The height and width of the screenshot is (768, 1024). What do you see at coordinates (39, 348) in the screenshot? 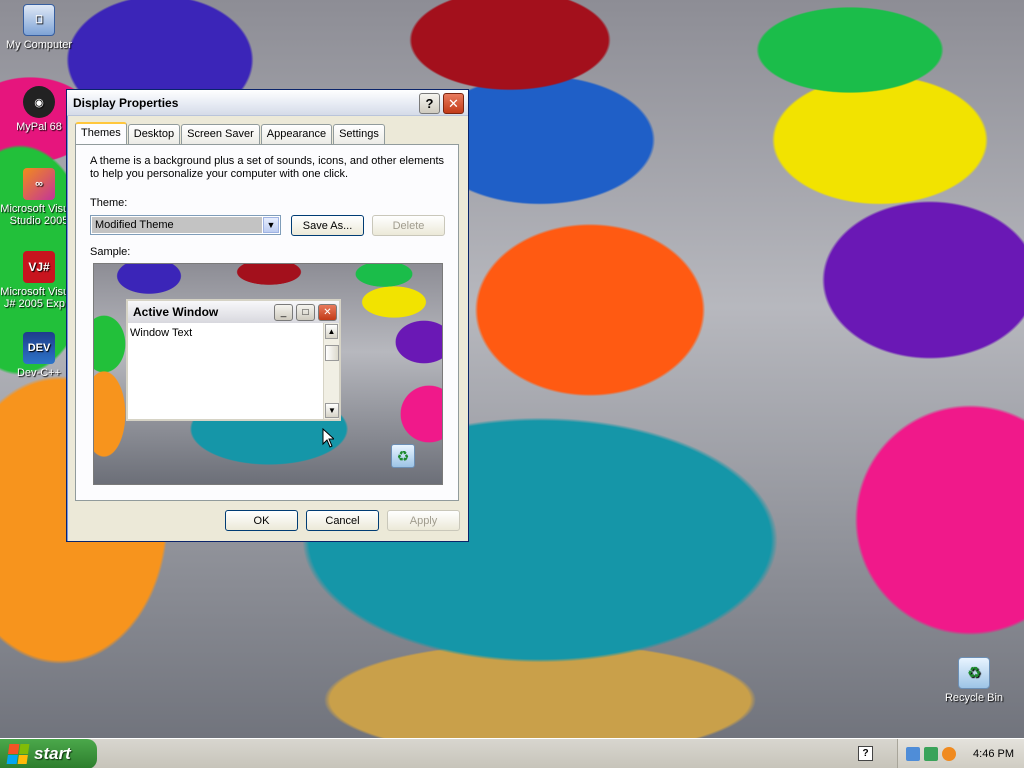
I see `dev-cpp-icon: DEV` at bounding box center [39, 348].